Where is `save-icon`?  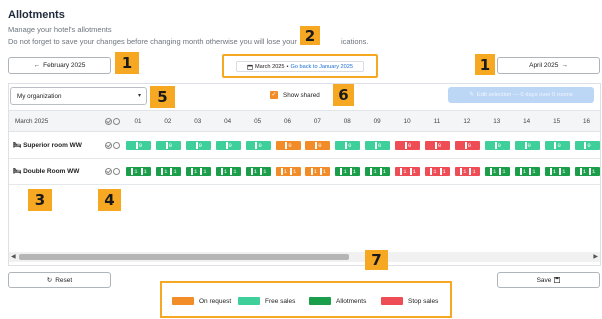
save-icon is located at coordinates (557, 280).